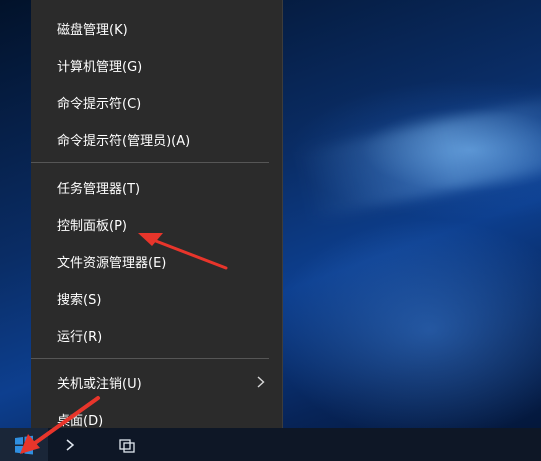 The height and width of the screenshot is (461, 541). What do you see at coordinates (100, 67) in the screenshot?
I see `menu-item-label: 计算机管理(G)` at bounding box center [100, 67].